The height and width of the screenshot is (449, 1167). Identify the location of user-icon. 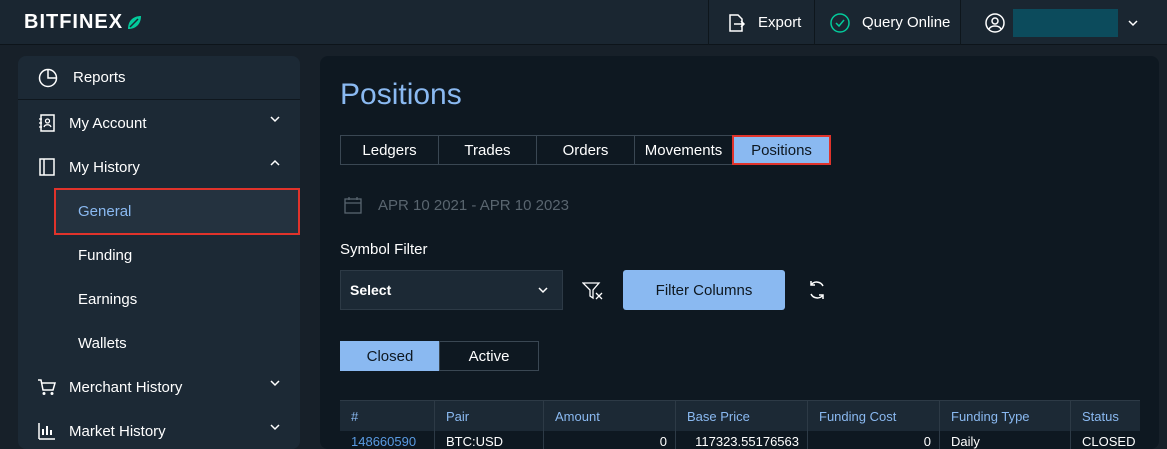
(995, 22).